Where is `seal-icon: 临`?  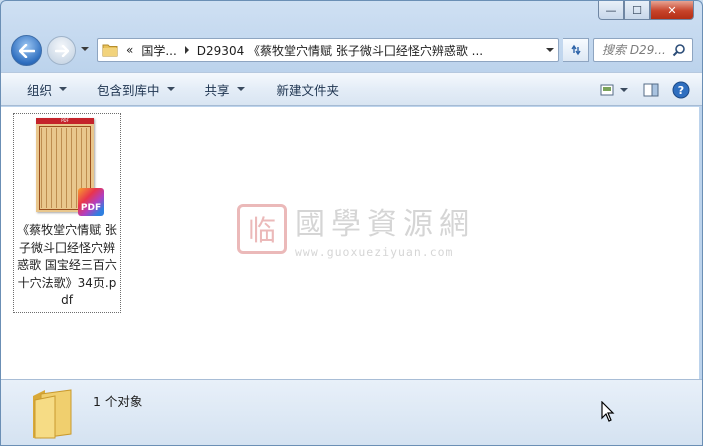 seal-icon: 临 is located at coordinates (262, 229).